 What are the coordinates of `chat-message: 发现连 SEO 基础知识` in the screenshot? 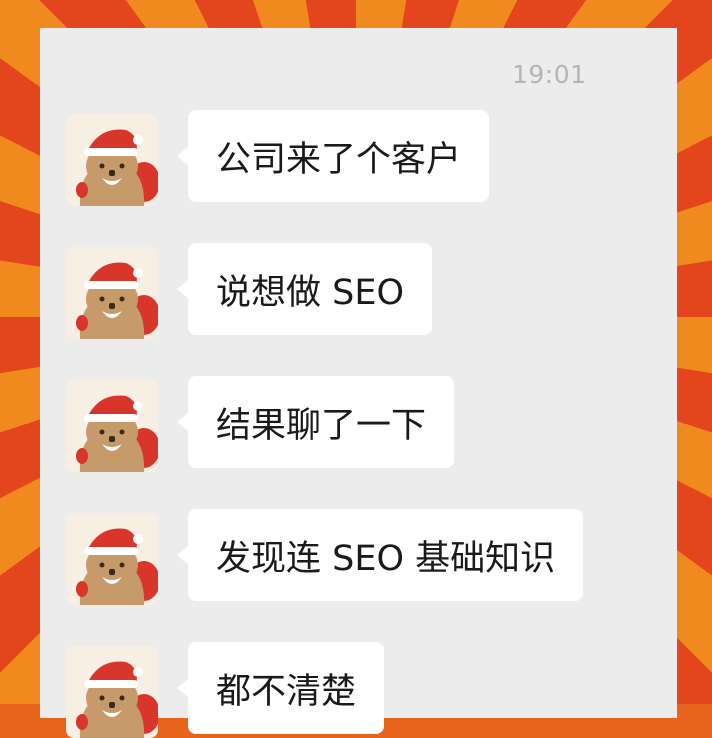 It's located at (366, 557).